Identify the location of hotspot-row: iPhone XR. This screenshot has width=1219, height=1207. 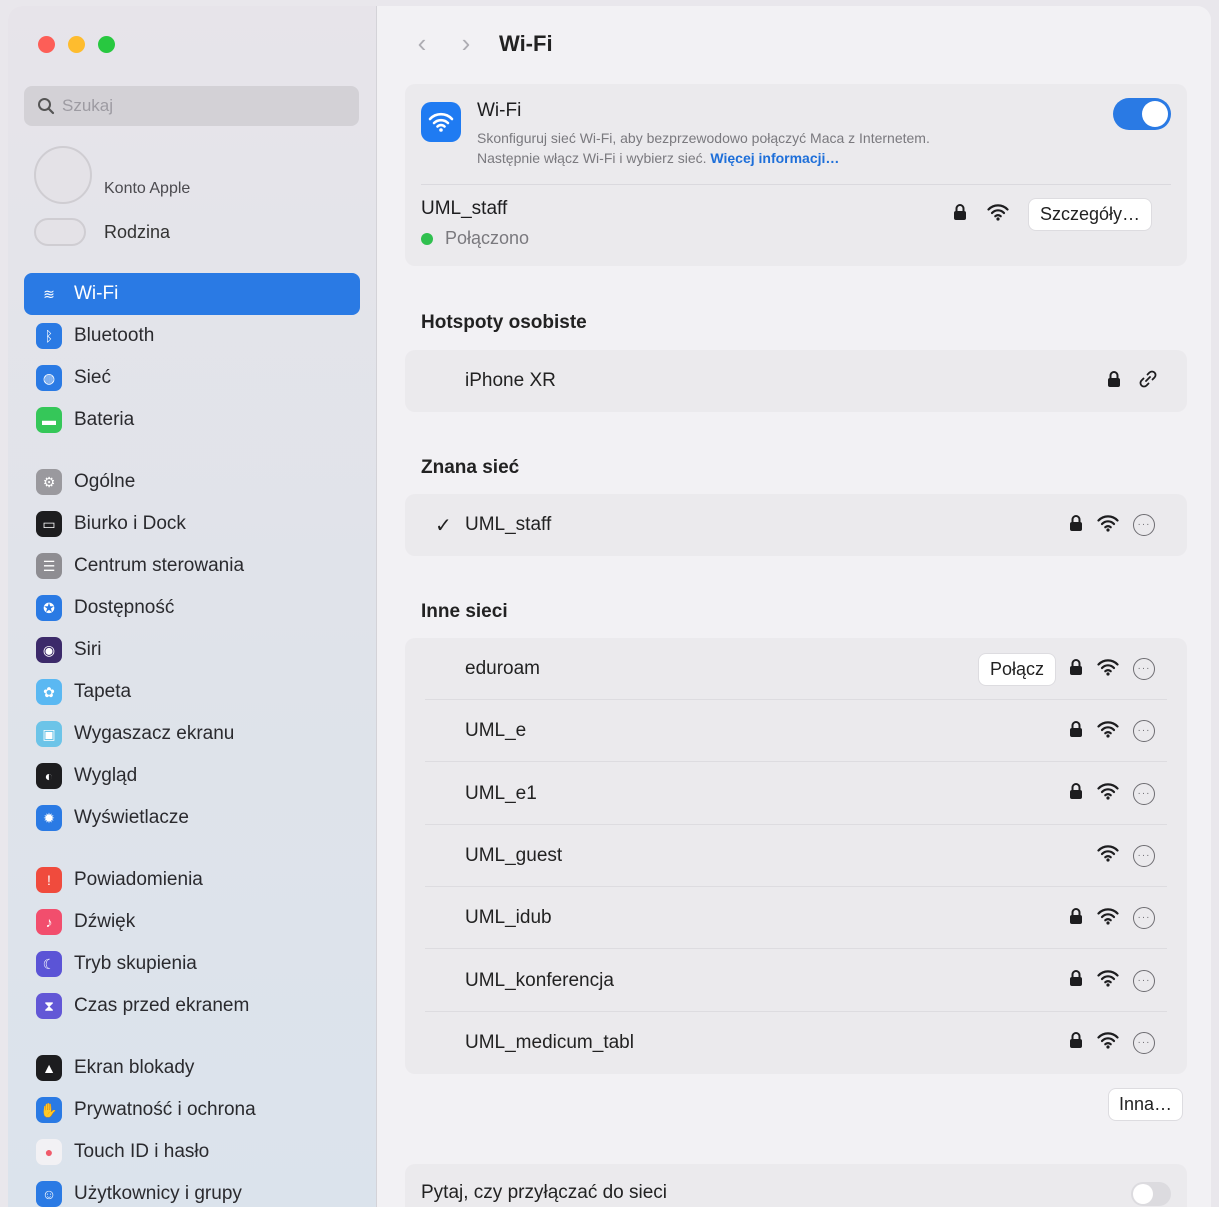
(796, 381).